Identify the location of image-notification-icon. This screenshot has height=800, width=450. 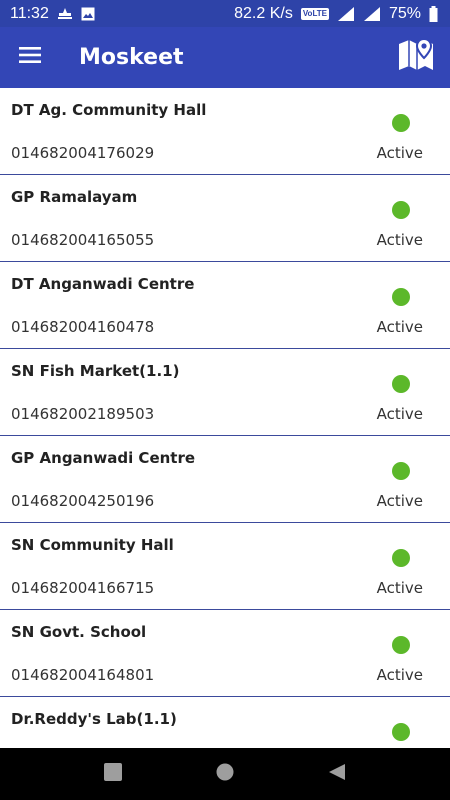
(88, 14).